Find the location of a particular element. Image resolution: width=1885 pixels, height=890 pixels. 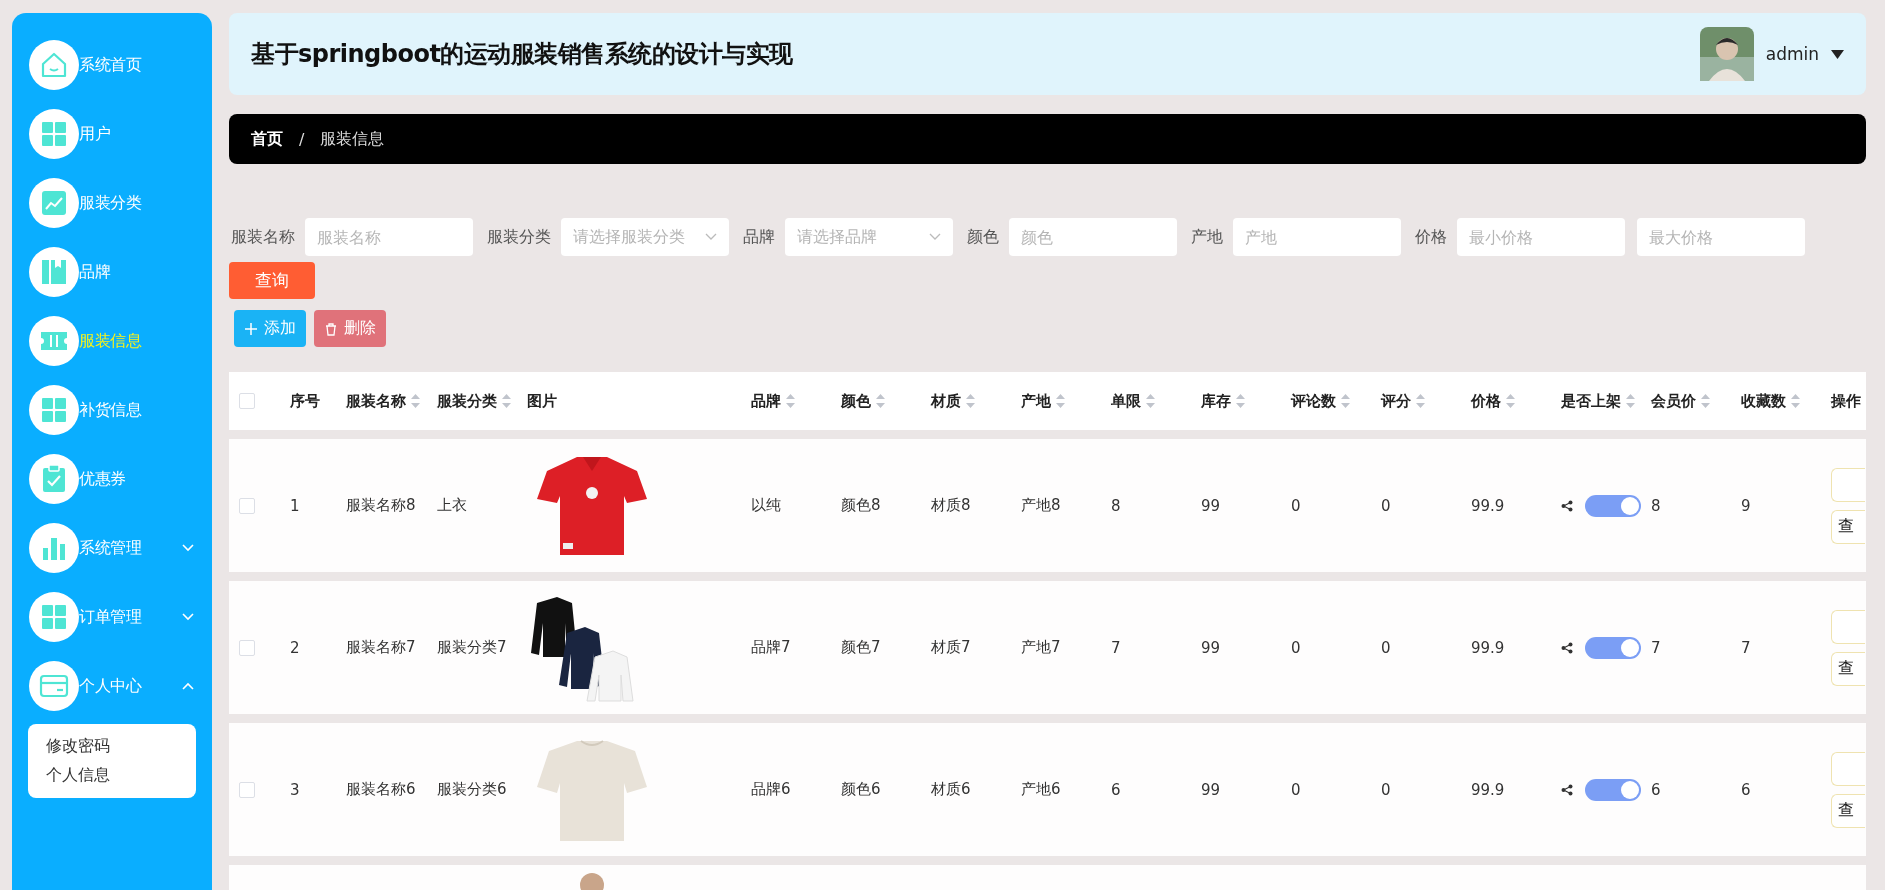

field-label: 品牌 is located at coordinates (759, 237).